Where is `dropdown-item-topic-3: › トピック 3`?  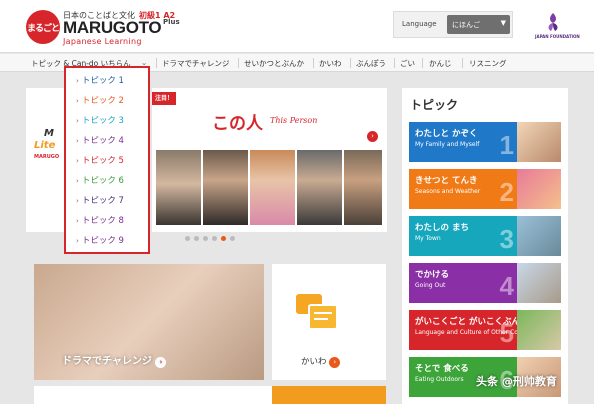
dropdown-item-topic-3: › トピック 3 is located at coordinates (100, 120).